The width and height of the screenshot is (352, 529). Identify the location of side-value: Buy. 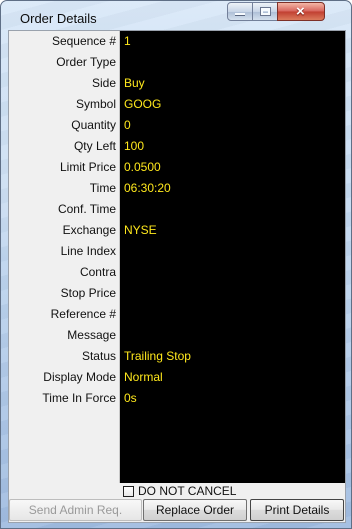
(134, 83).